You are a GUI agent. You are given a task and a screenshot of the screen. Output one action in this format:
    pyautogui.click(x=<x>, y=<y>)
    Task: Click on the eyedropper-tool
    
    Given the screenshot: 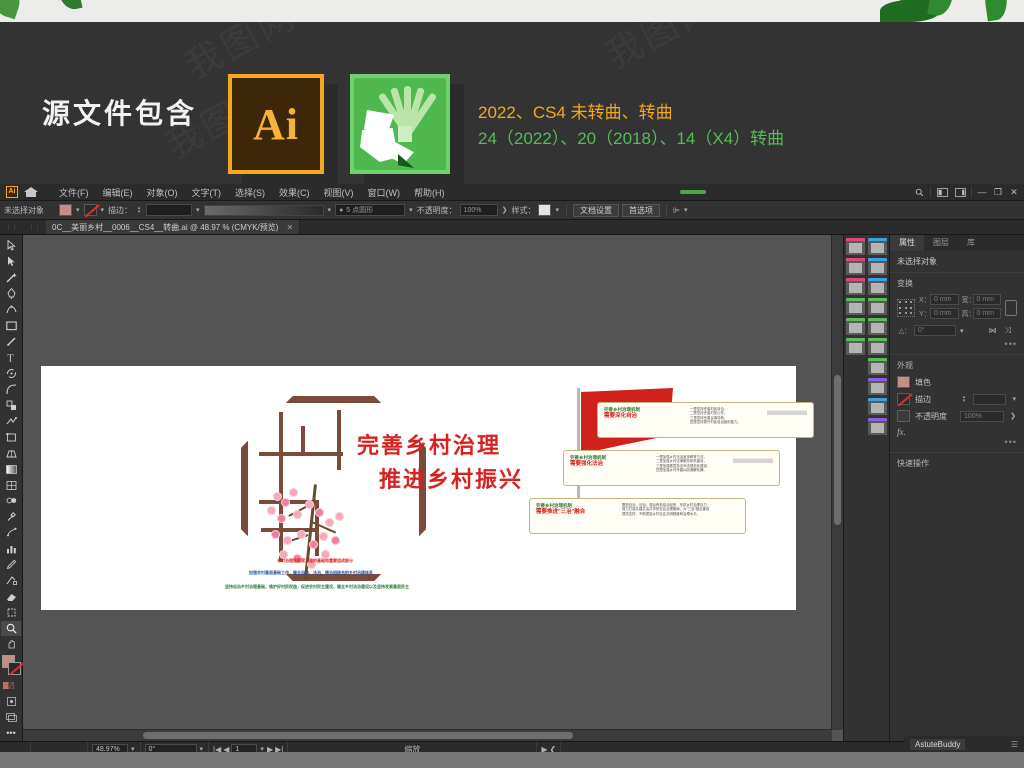 What is the action you would take?
    pyautogui.click(x=11, y=517)
    